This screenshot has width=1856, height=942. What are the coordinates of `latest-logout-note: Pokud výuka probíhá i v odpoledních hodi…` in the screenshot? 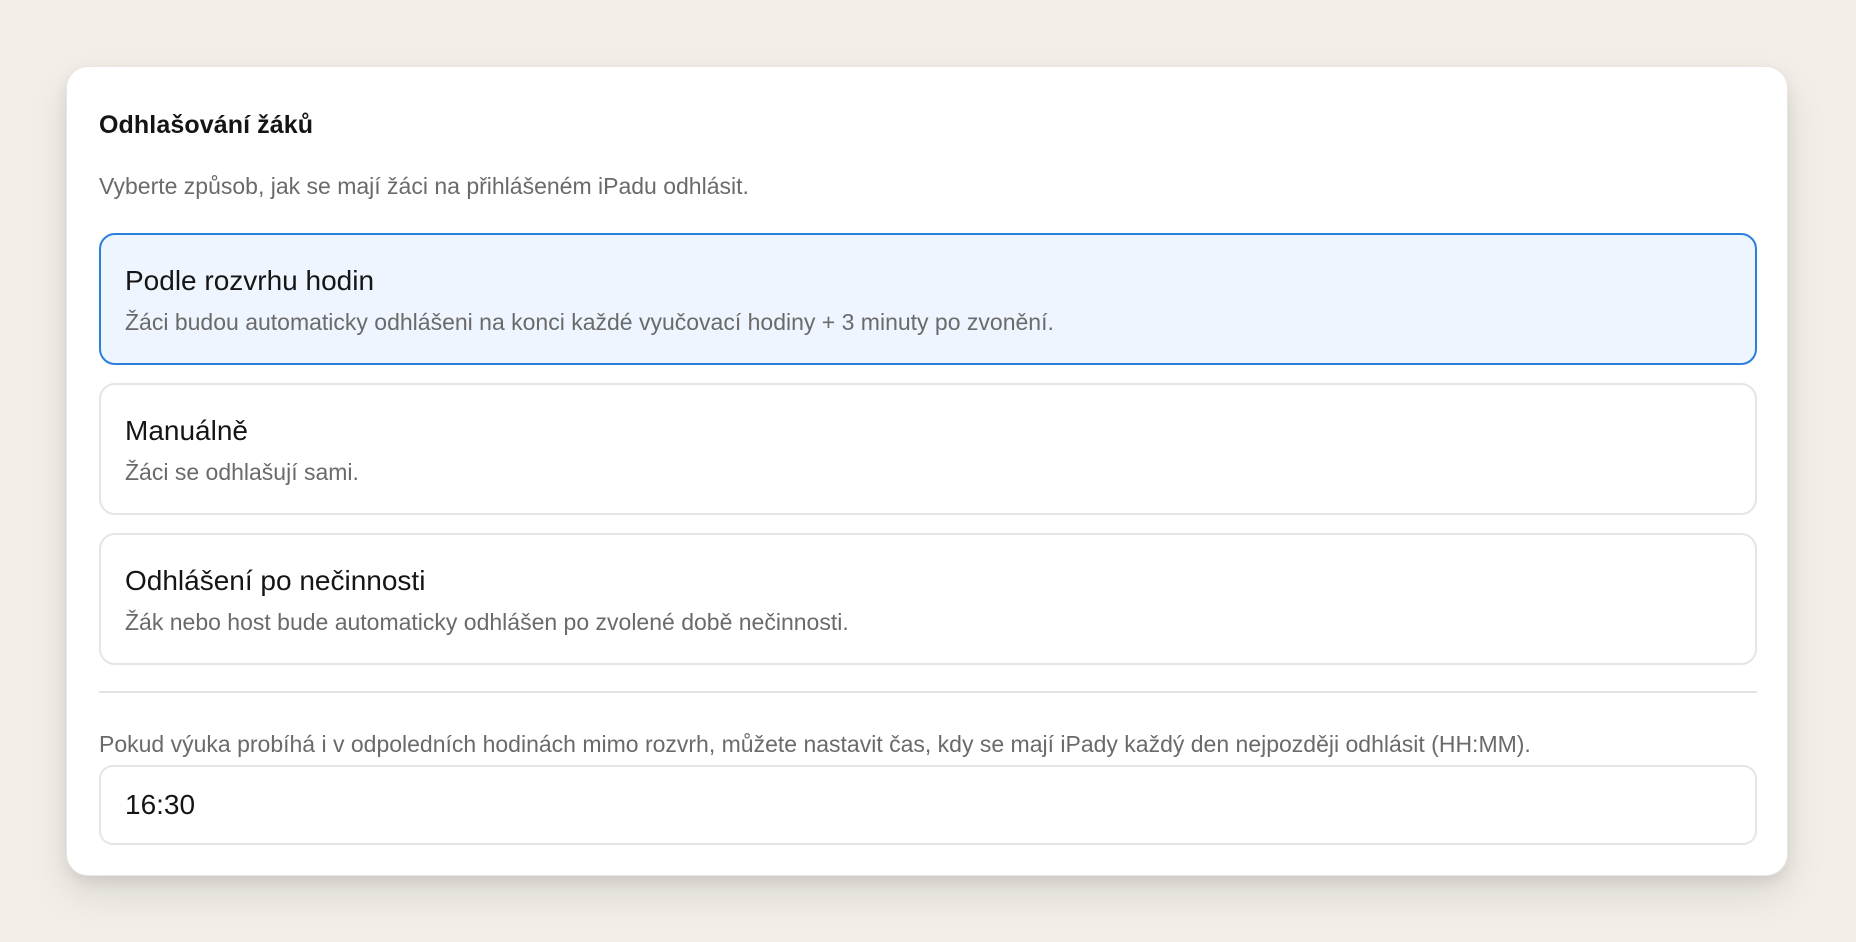 It's located at (815, 744).